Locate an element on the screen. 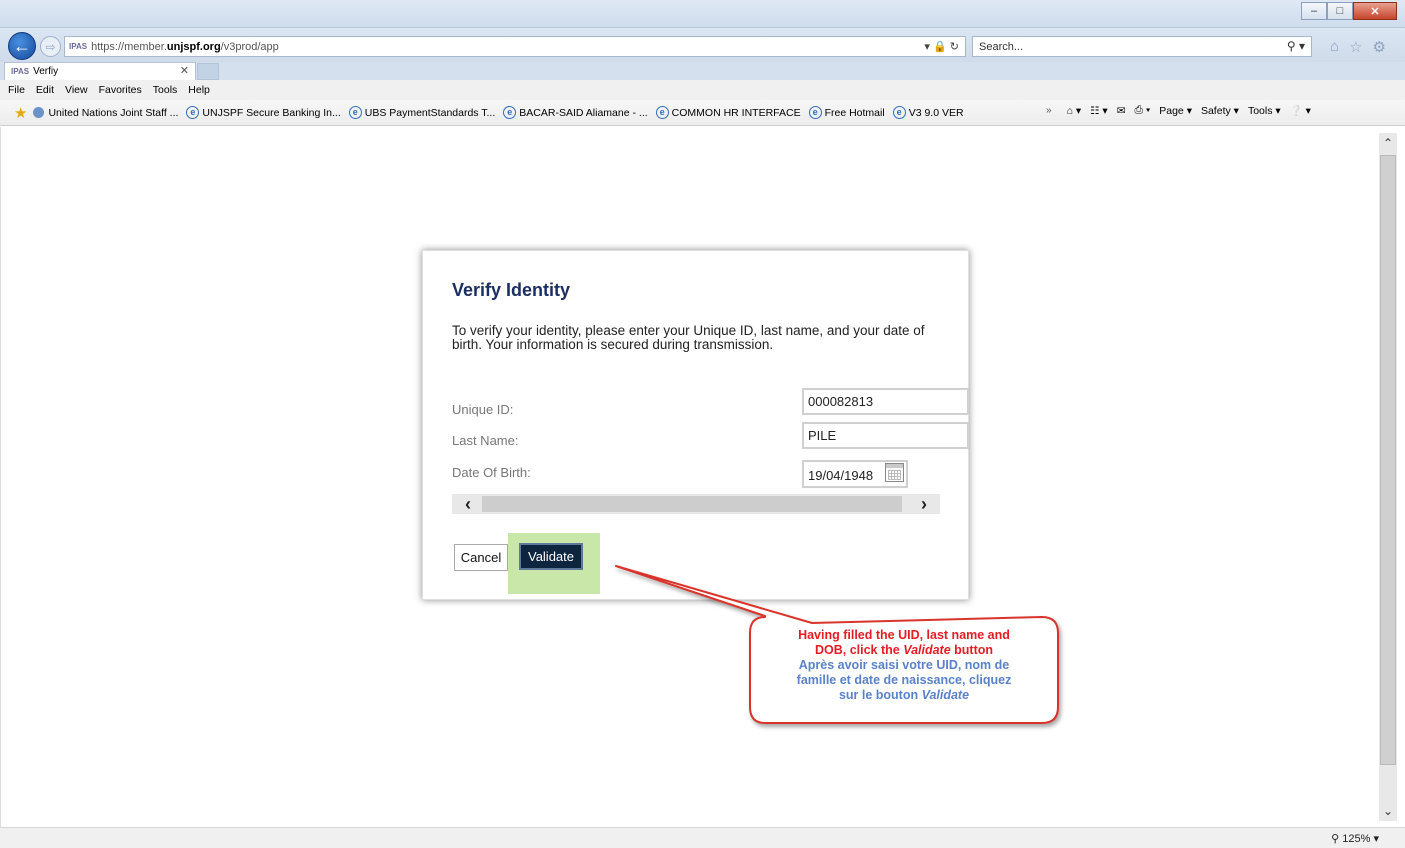 This screenshot has height=848, width=1405. menu-view: View is located at coordinates (76, 90).